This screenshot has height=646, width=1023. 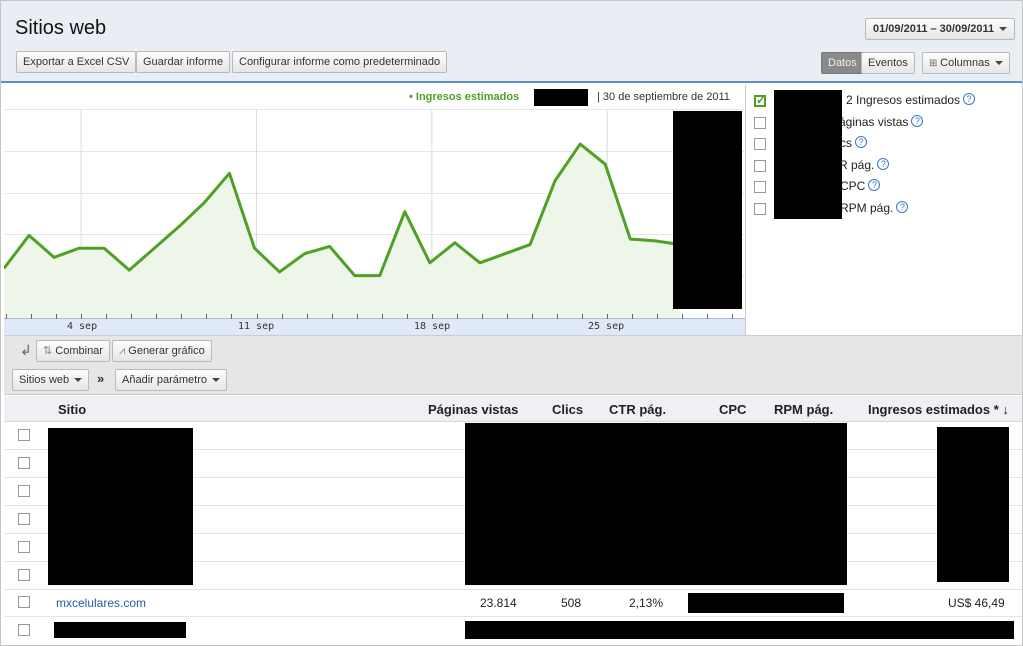 What do you see at coordinates (973, 504) in the screenshot?
I see `redacted-earnings` at bounding box center [973, 504].